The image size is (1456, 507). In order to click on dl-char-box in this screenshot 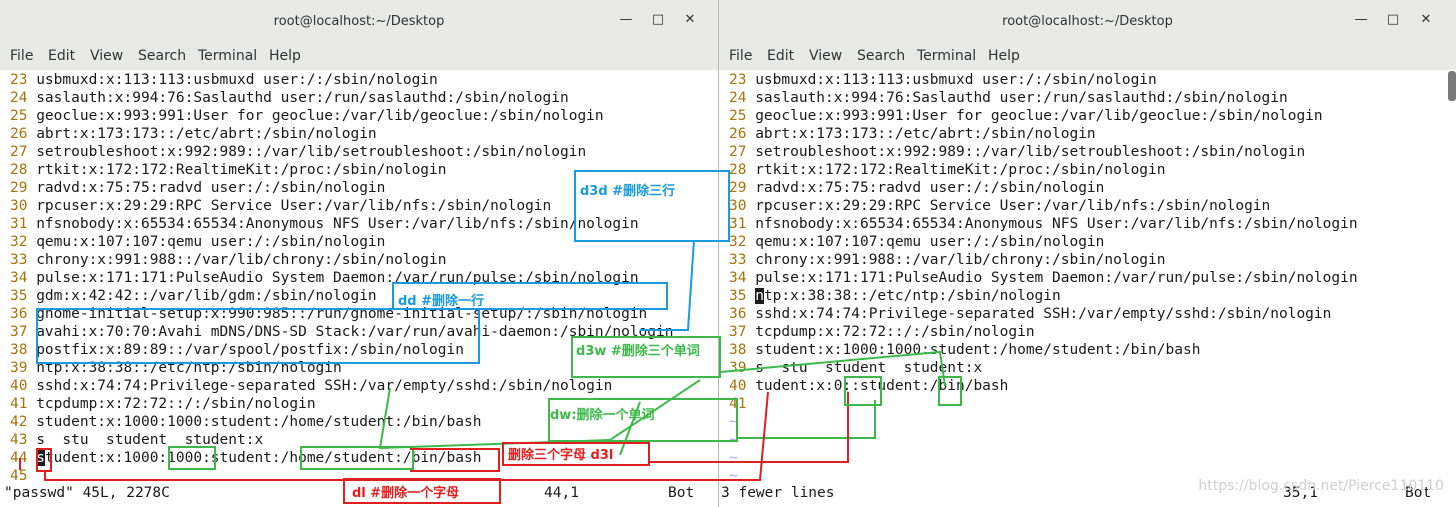, I will do `click(44, 460)`.